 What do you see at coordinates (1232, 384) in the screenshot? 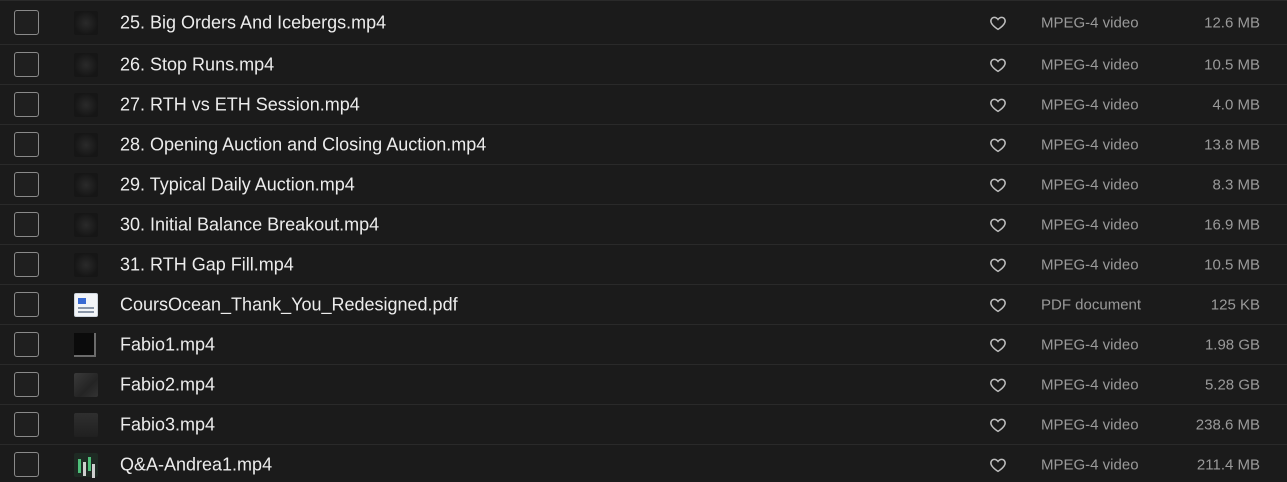
I see `file-size: 5.28 GB` at bounding box center [1232, 384].